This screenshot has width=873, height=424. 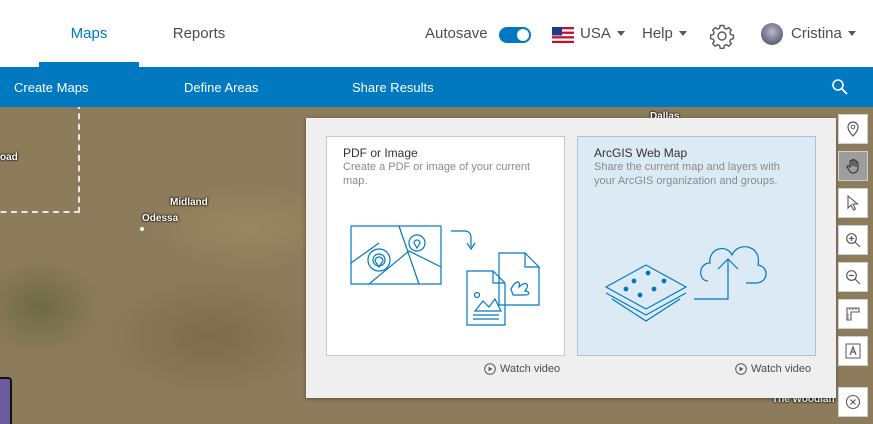 I want to click on pan-hand-icon, so click(x=852, y=166).